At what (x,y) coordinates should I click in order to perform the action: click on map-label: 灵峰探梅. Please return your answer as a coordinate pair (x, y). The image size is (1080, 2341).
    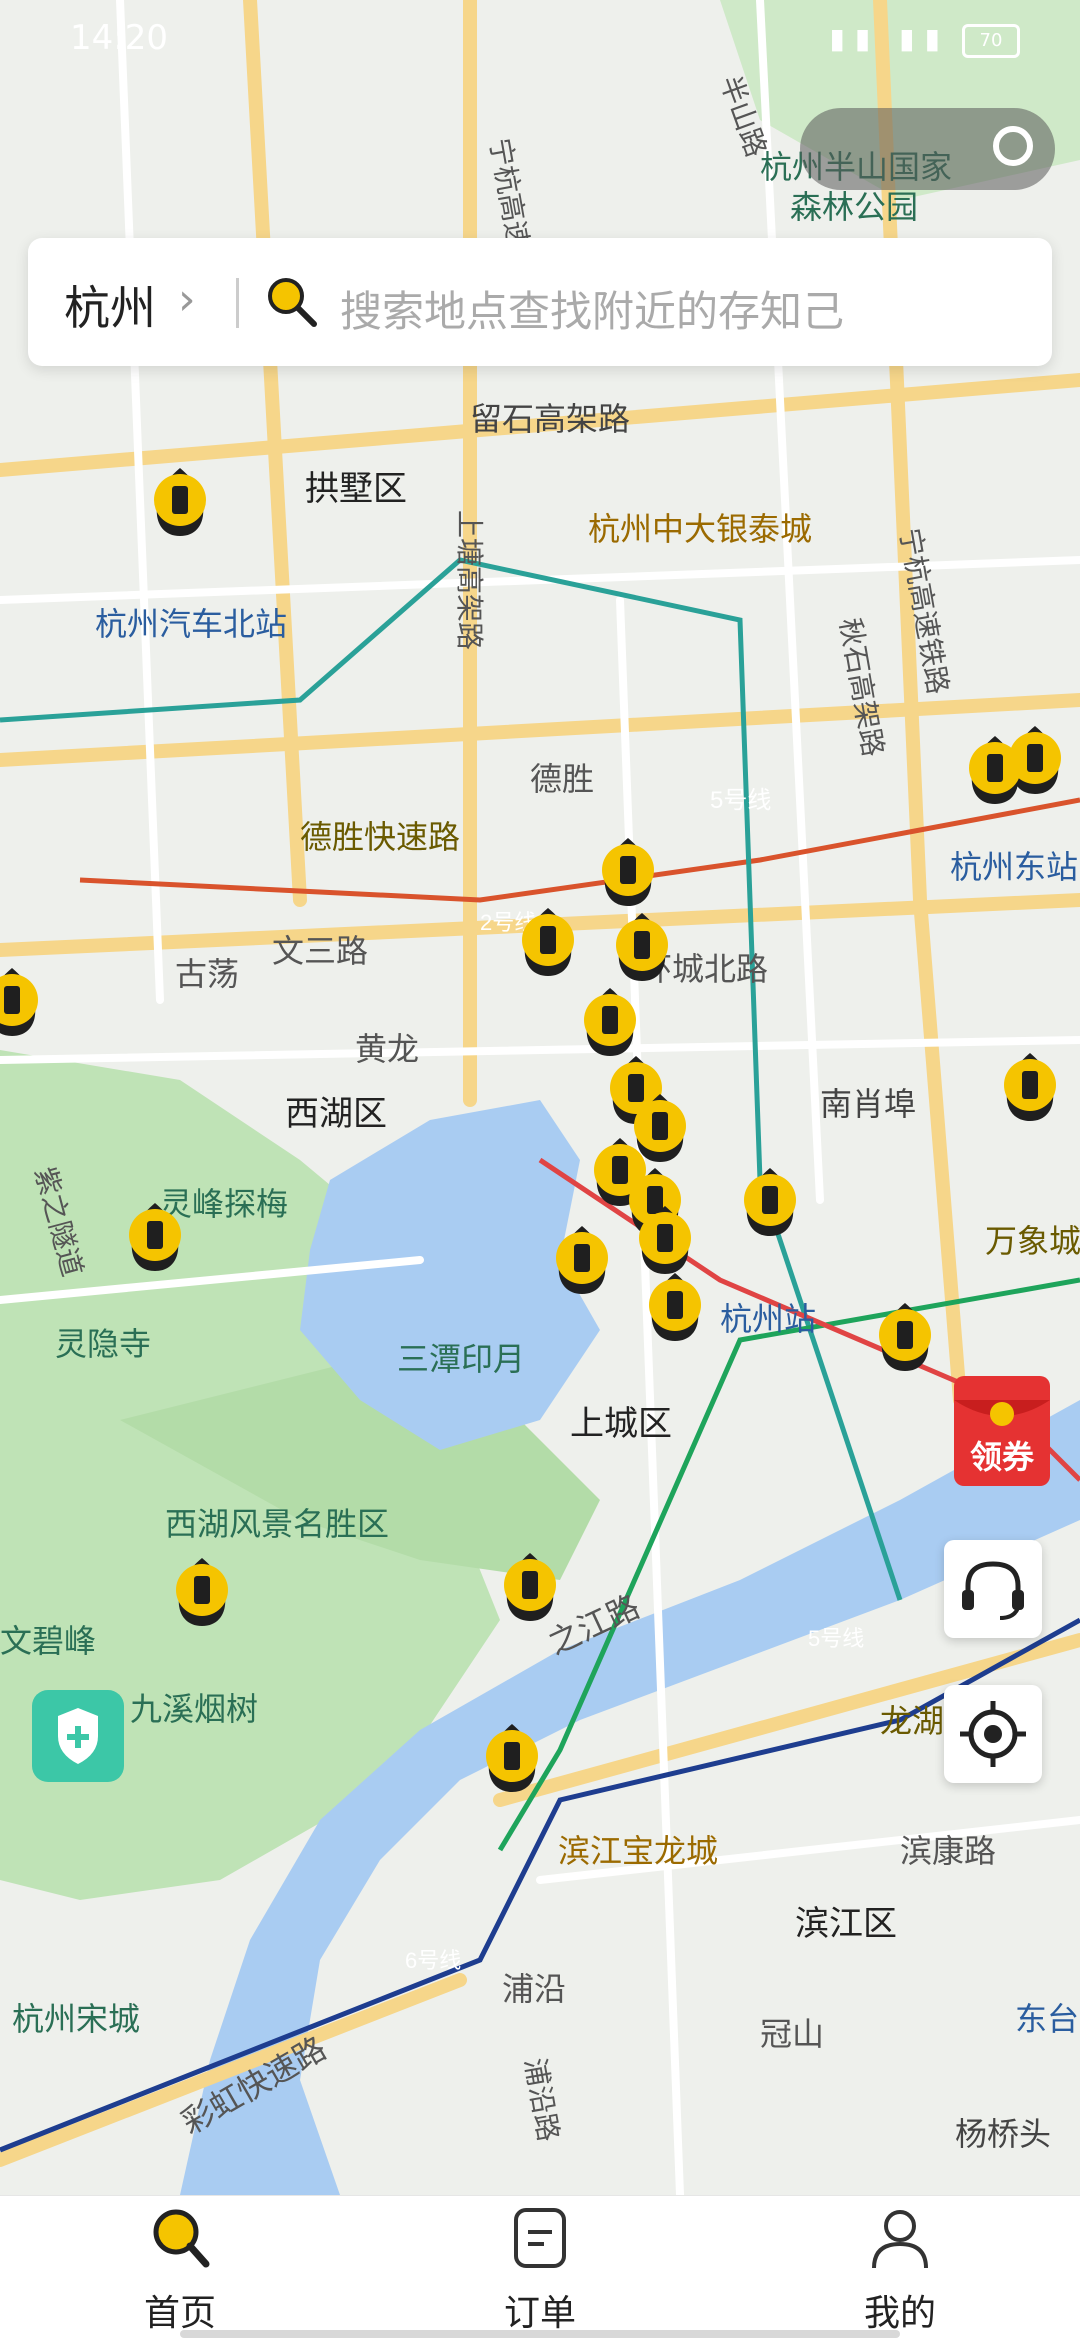
    Looking at the image, I should click on (224, 1204).